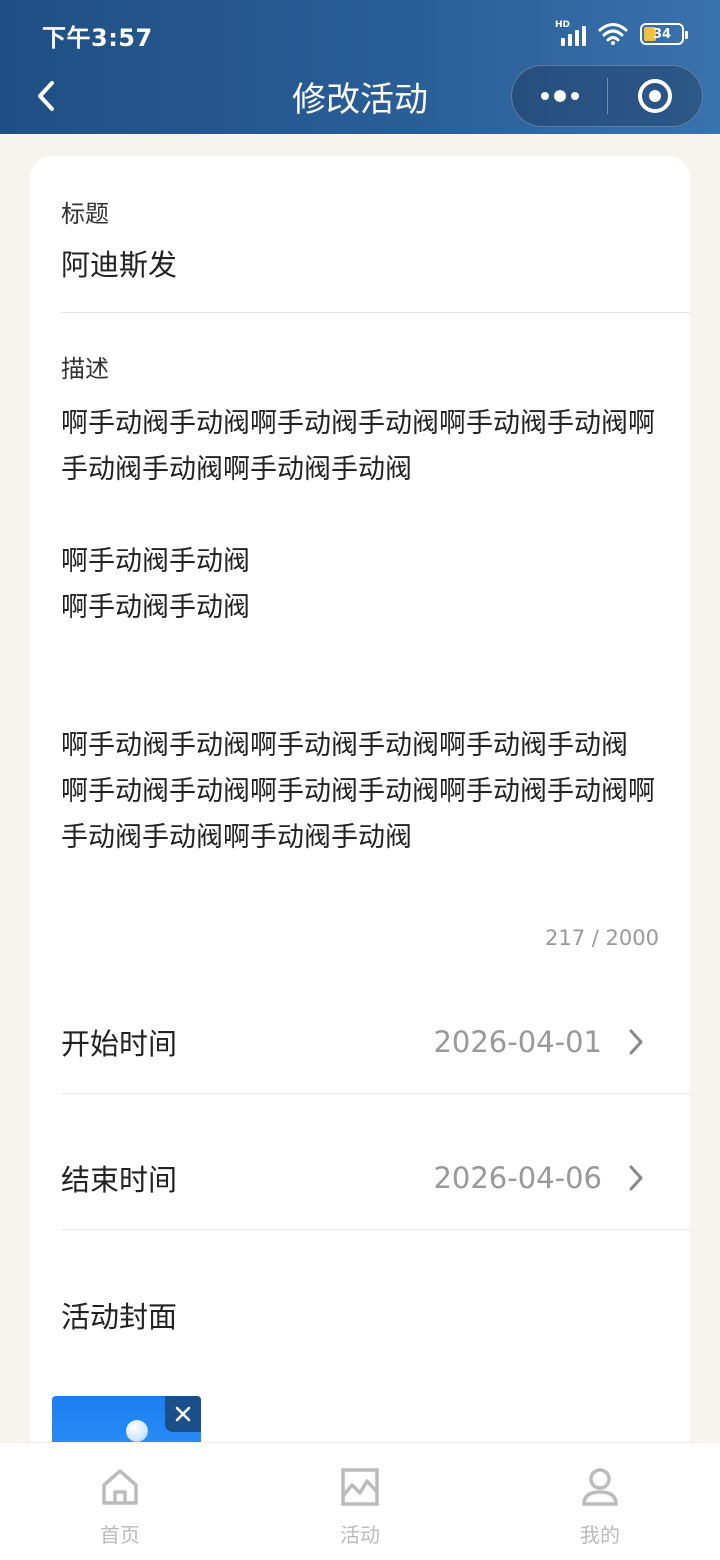 The height and width of the screenshot is (1560, 720). Describe the element at coordinates (375, 1178) in the screenshot. I see `end-date-picker: 结束时间 2026-04-06` at that location.